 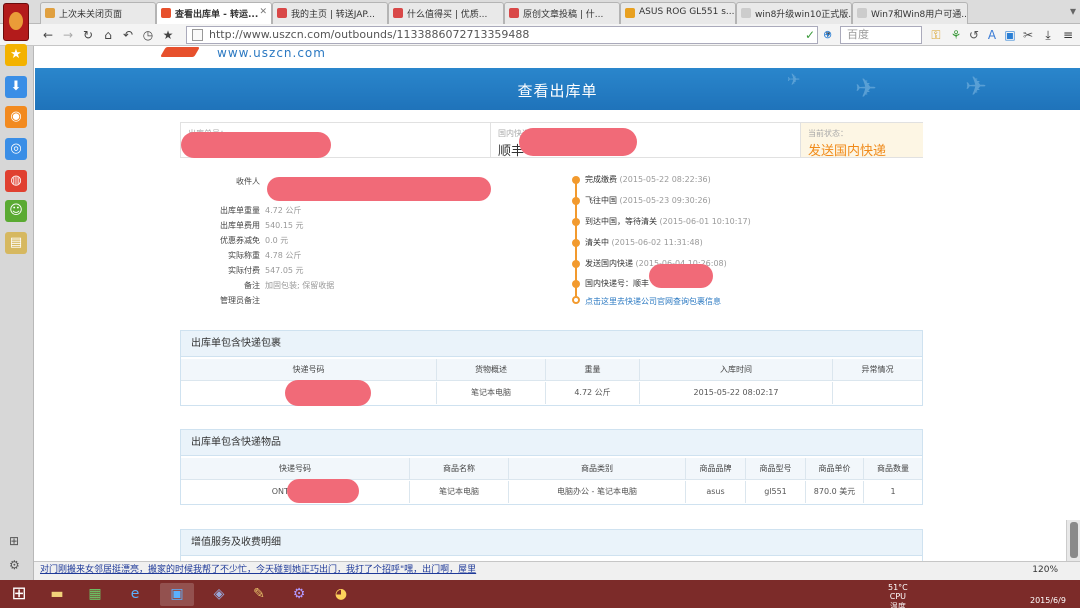 What do you see at coordinates (263, 12) in the screenshot?
I see `close-tab-icon: ✕` at bounding box center [263, 12].